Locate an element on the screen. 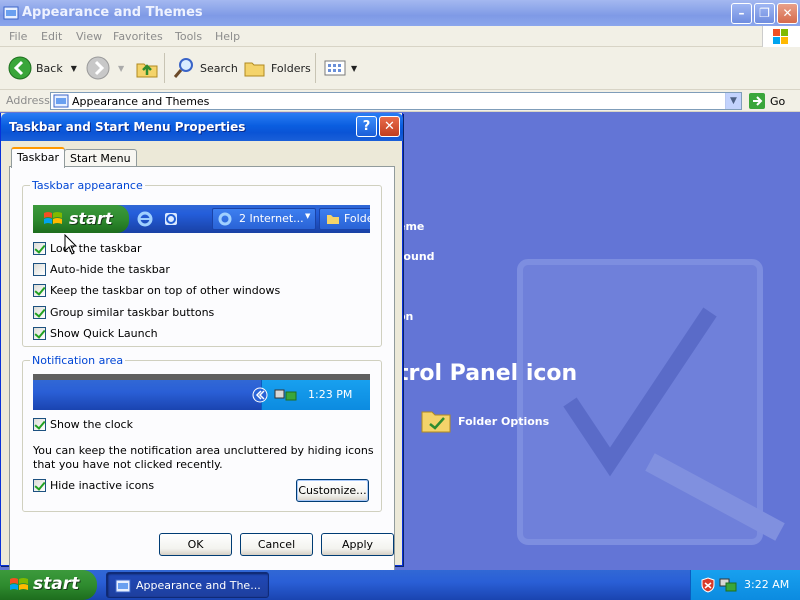 The height and width of the screenshot is (600, 800). forward-arrow-icon is located at coordinates (98, 68).